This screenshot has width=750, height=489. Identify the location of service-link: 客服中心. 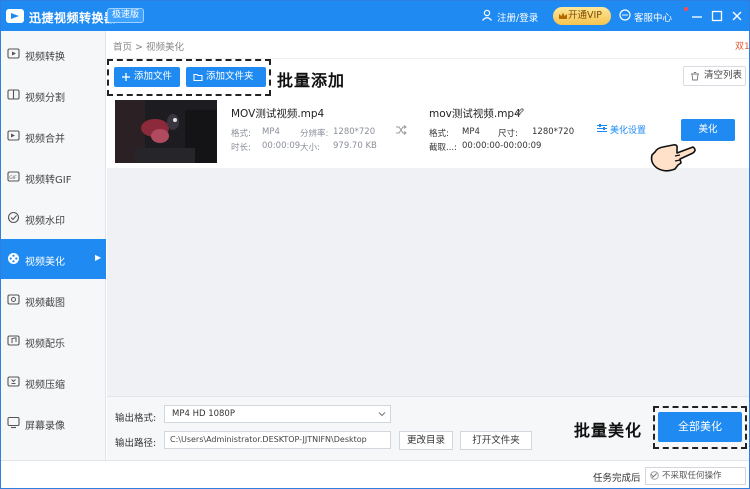
(653, 17).